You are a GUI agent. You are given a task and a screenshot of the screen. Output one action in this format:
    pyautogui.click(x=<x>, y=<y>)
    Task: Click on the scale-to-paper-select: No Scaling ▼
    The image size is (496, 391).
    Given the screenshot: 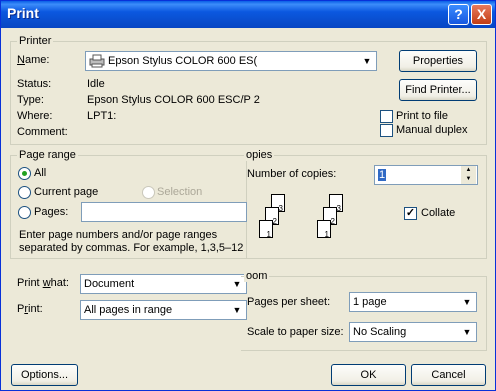 What is the action you would take?
    pyautogui.click(x=413, y=332)
    